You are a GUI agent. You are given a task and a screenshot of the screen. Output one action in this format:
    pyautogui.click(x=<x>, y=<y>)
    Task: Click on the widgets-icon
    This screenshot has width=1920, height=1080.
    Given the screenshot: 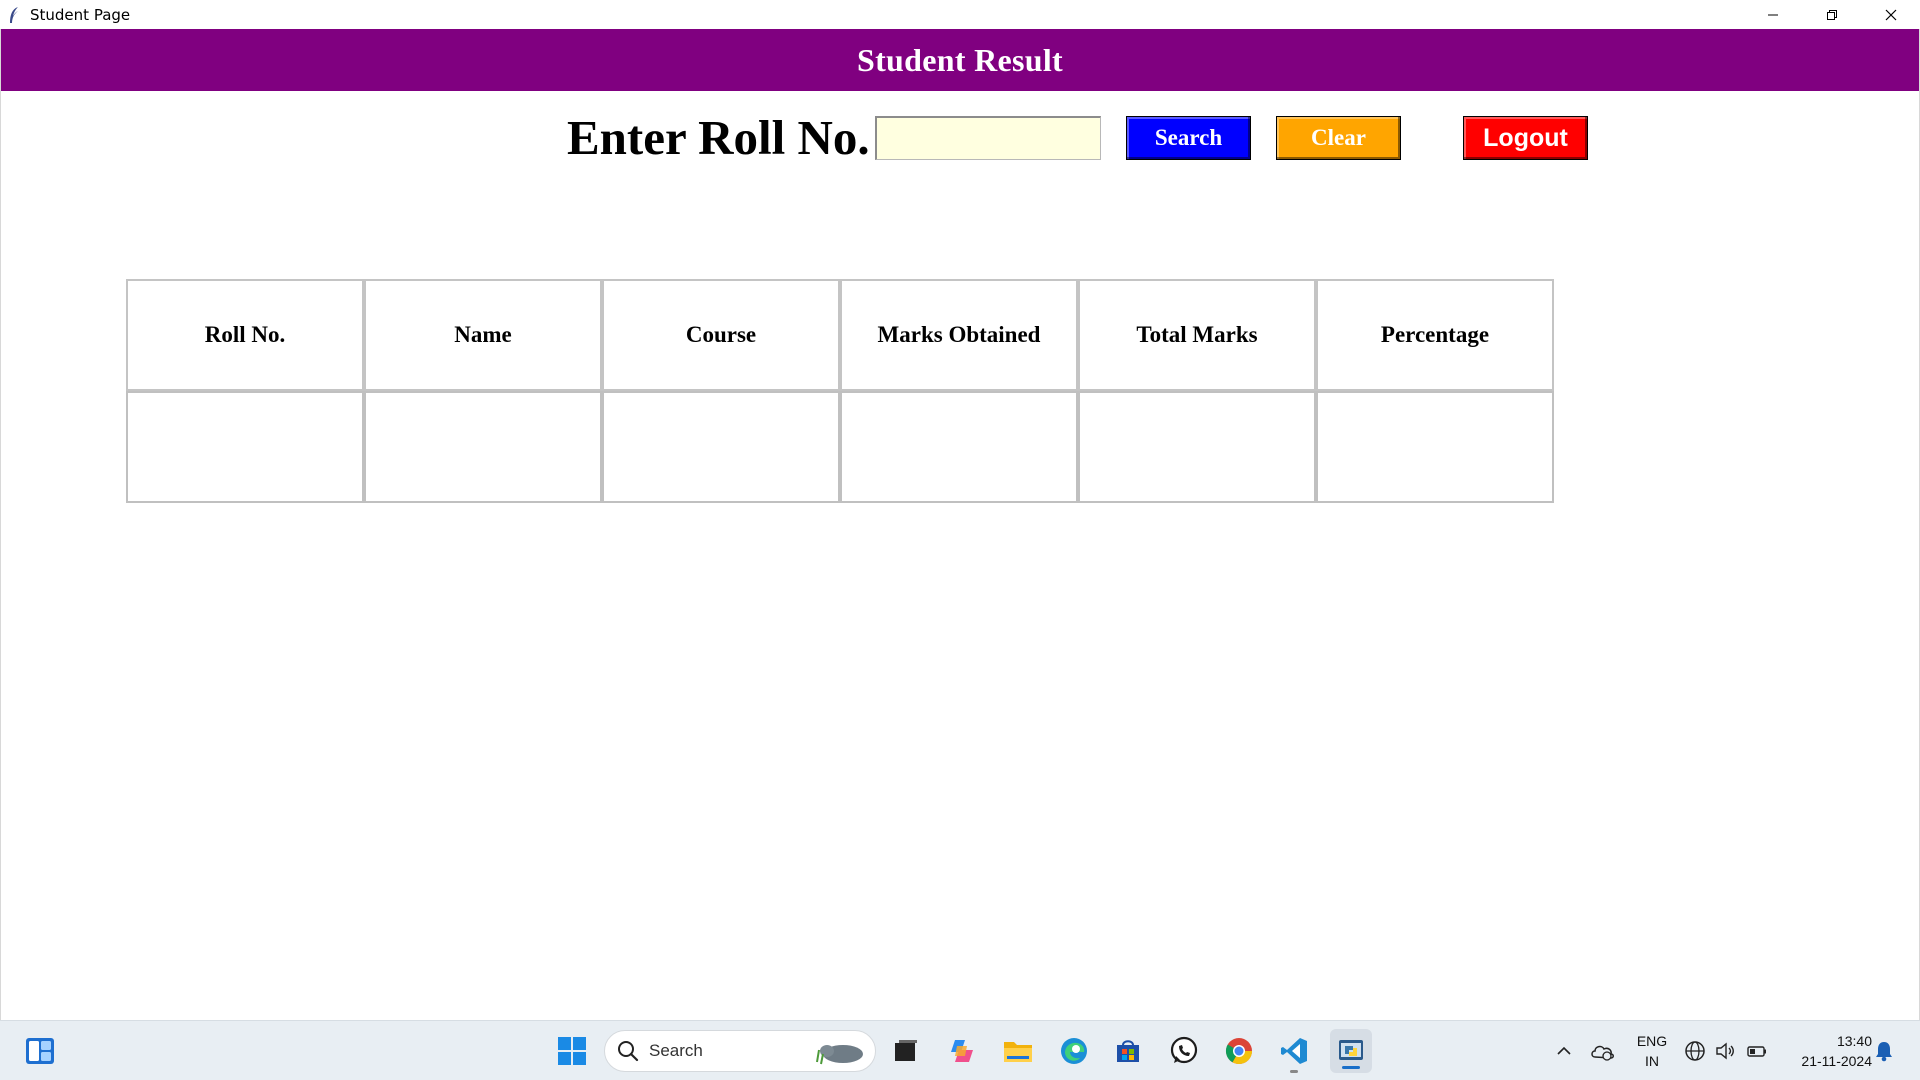 What is the action you would take?
    pyautogui.click(x=40, y=1051)
    